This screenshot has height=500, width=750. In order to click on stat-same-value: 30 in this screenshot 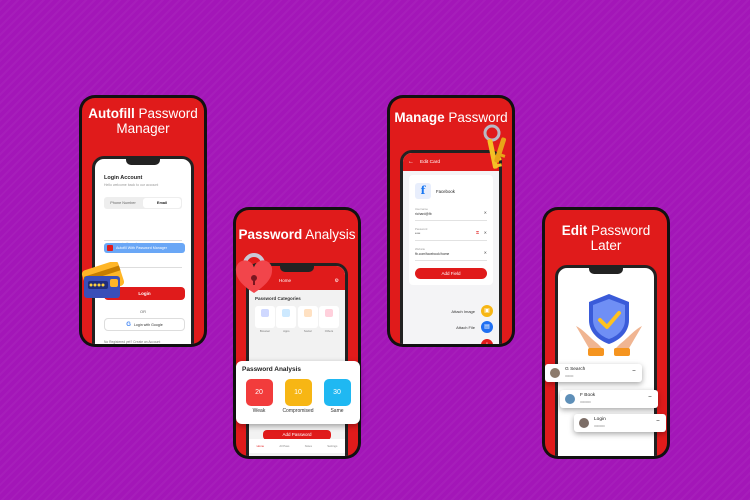, I will do `click(337, 392)`.